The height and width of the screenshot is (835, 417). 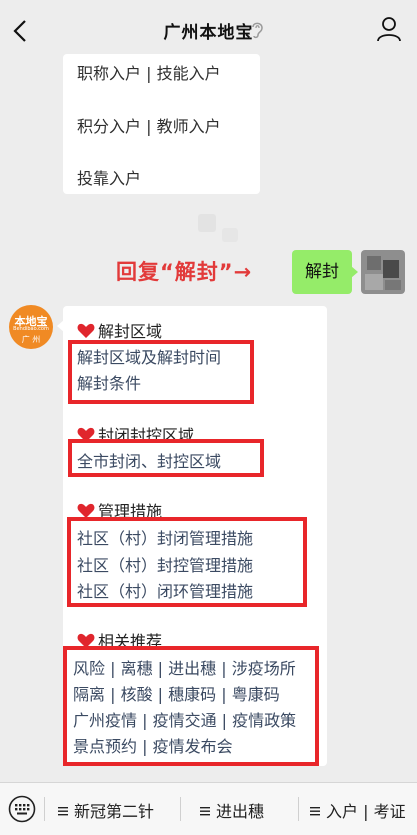 What do you see at coordinates (22, 809) in the screenshot?
I see `keyboard-icon` at bounding box center [22, 809].